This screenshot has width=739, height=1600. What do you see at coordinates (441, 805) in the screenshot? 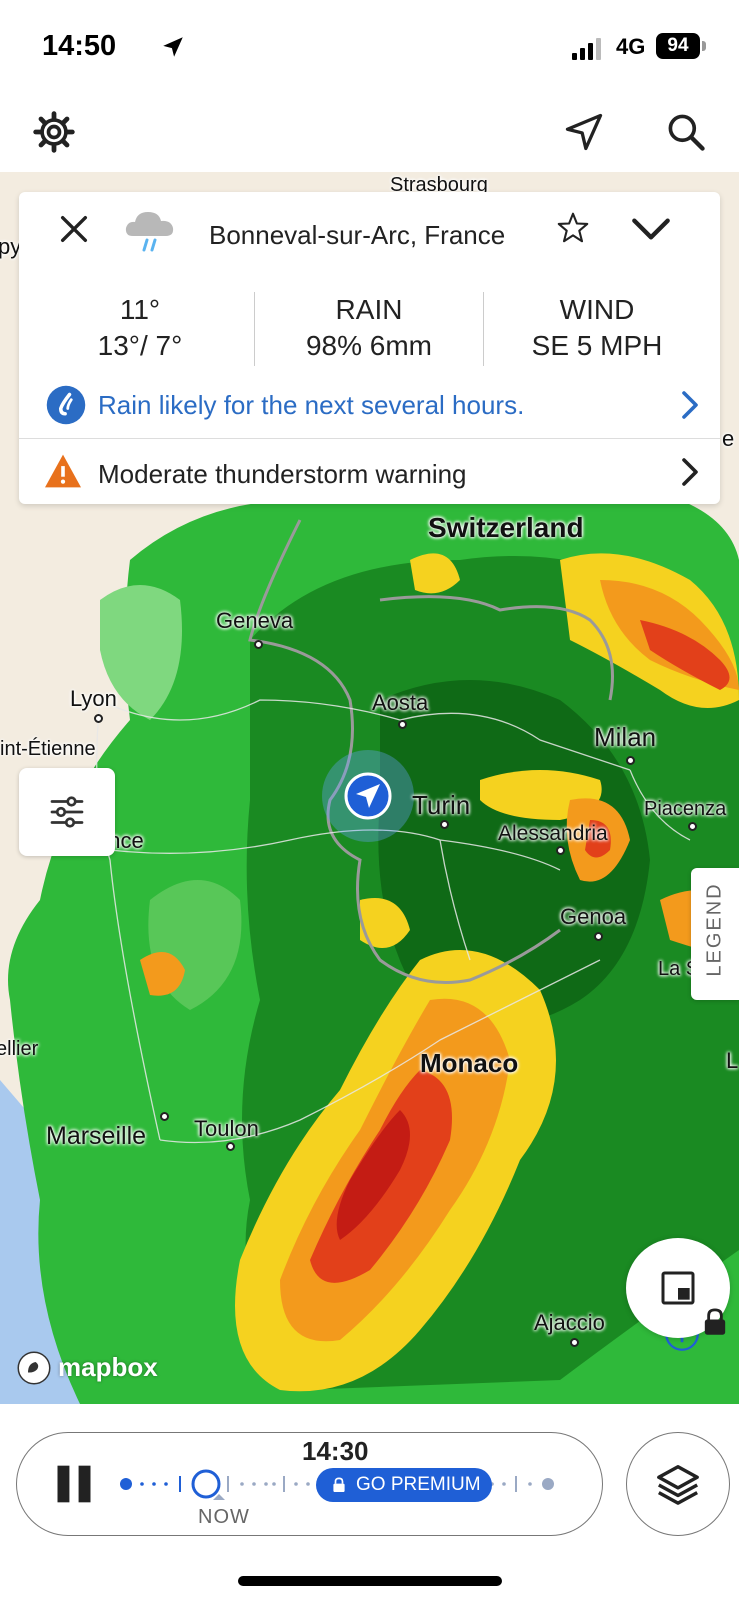
I see `city-label: Turin` at bounding box center [441, 805].